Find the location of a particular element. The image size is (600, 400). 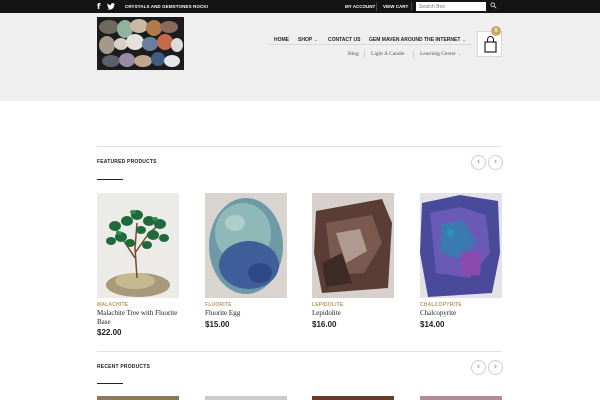

search-input is located at coordinates (451, 6).